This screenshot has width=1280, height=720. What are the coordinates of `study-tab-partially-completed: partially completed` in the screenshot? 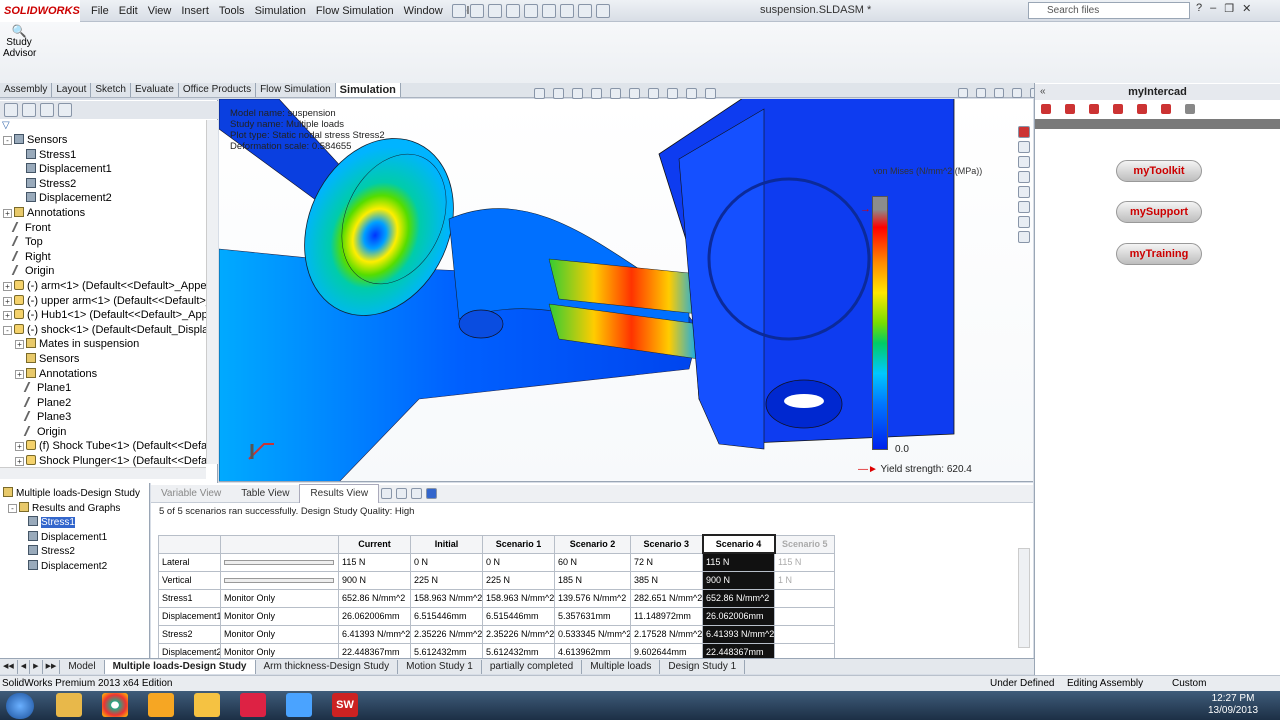 It's located at (532, 666).